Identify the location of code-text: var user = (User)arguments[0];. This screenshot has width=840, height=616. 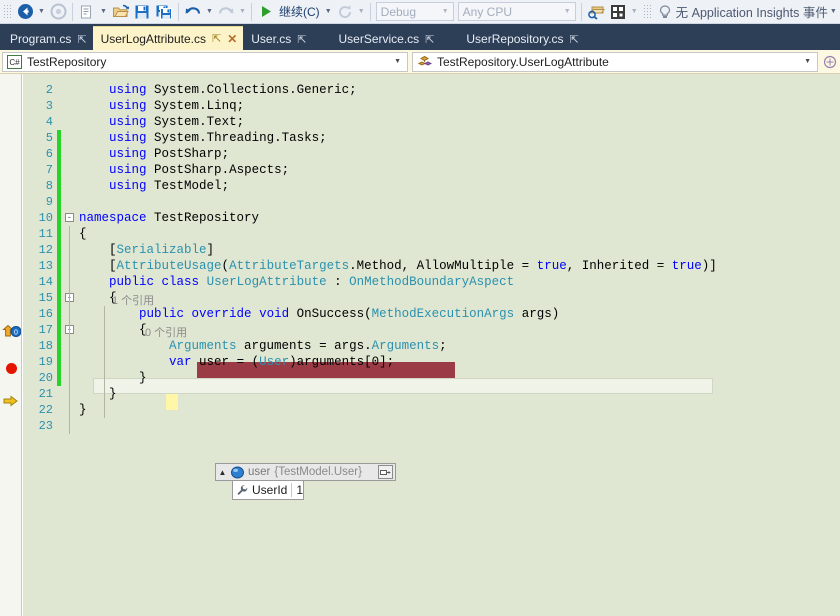
(282, 362).